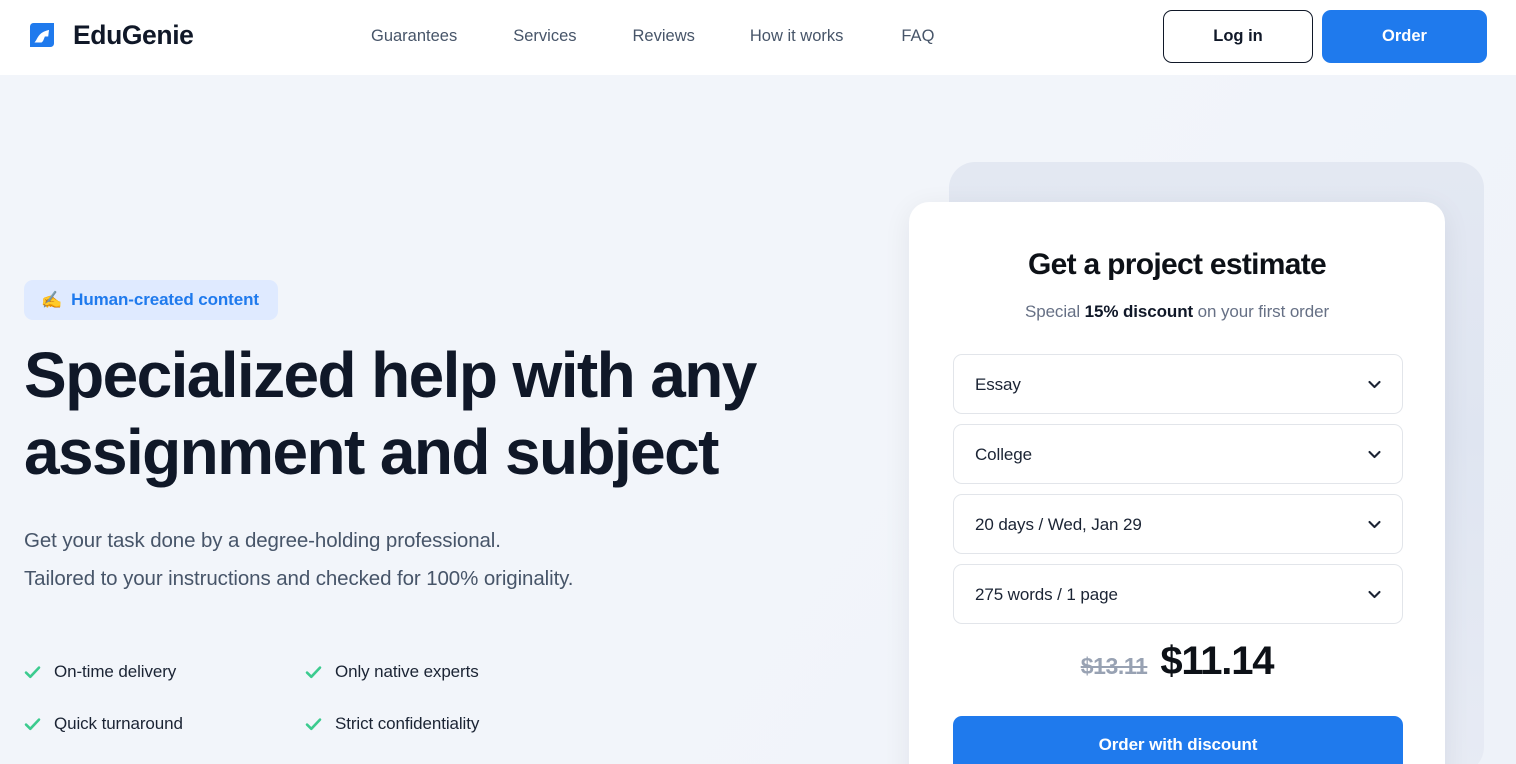  I want to click on order-with-discount-button: Order with discount, so click(1178, 740).